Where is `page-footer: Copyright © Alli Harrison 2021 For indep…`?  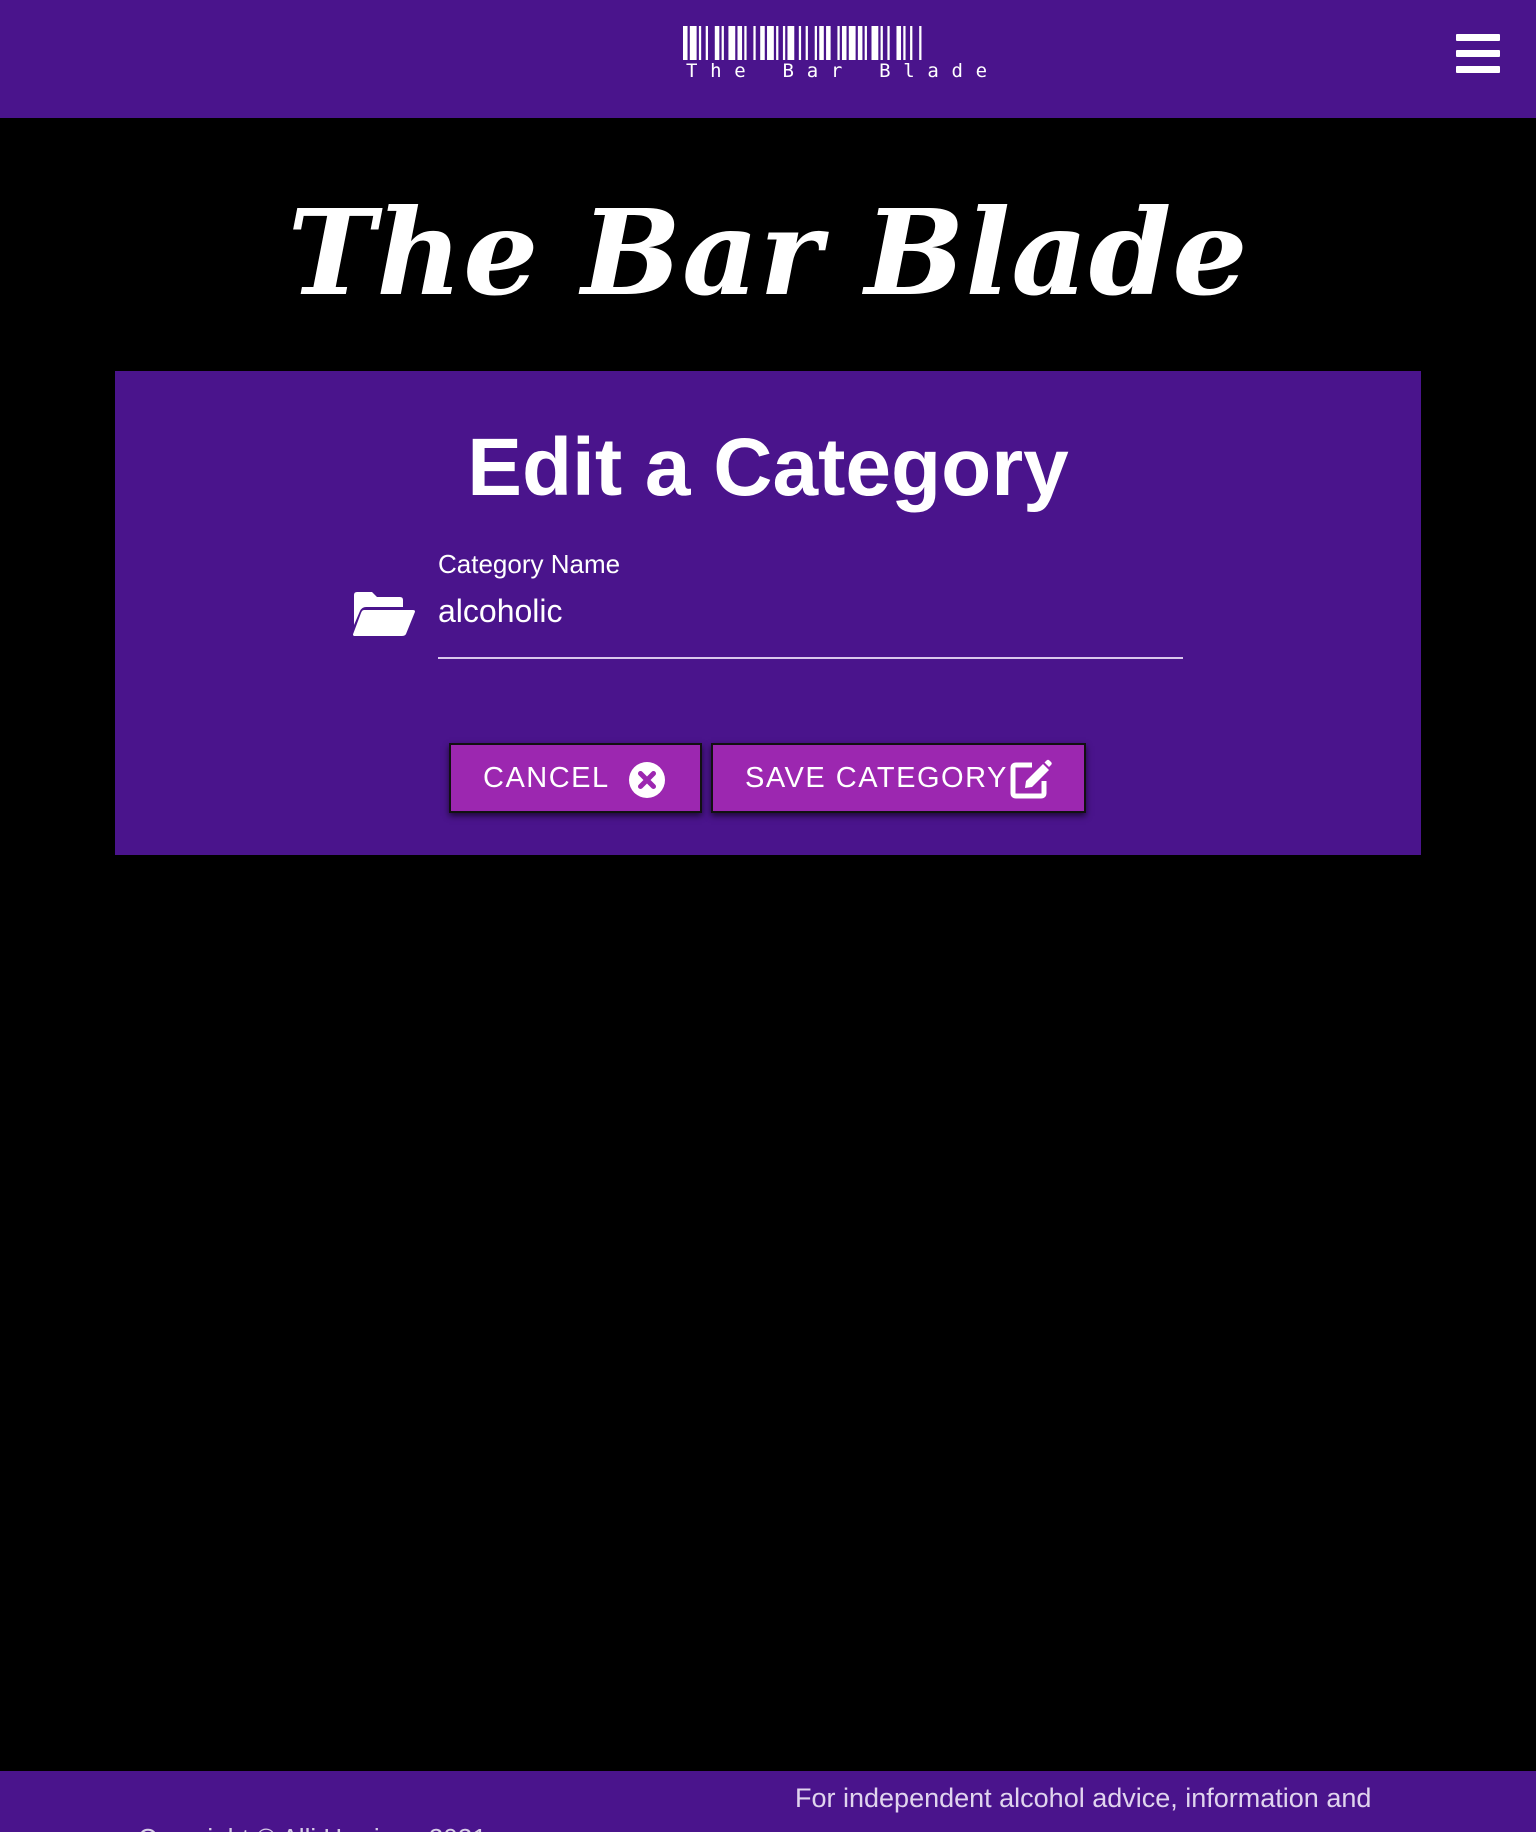 page-footer: Copyright © Alli Harrison 2021 For indep… is located at coordinates (768, 1801).